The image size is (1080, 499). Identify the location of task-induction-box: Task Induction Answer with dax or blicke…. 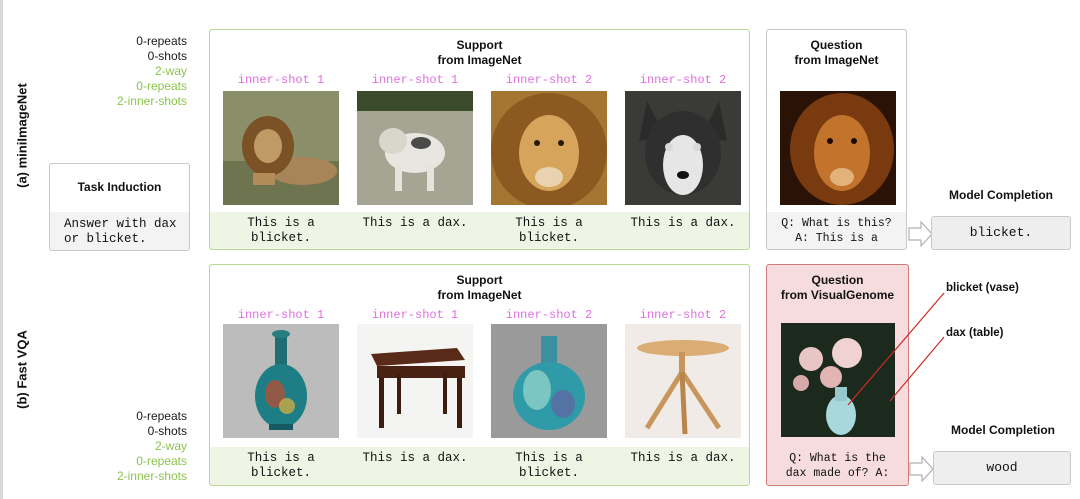
(119, 207).